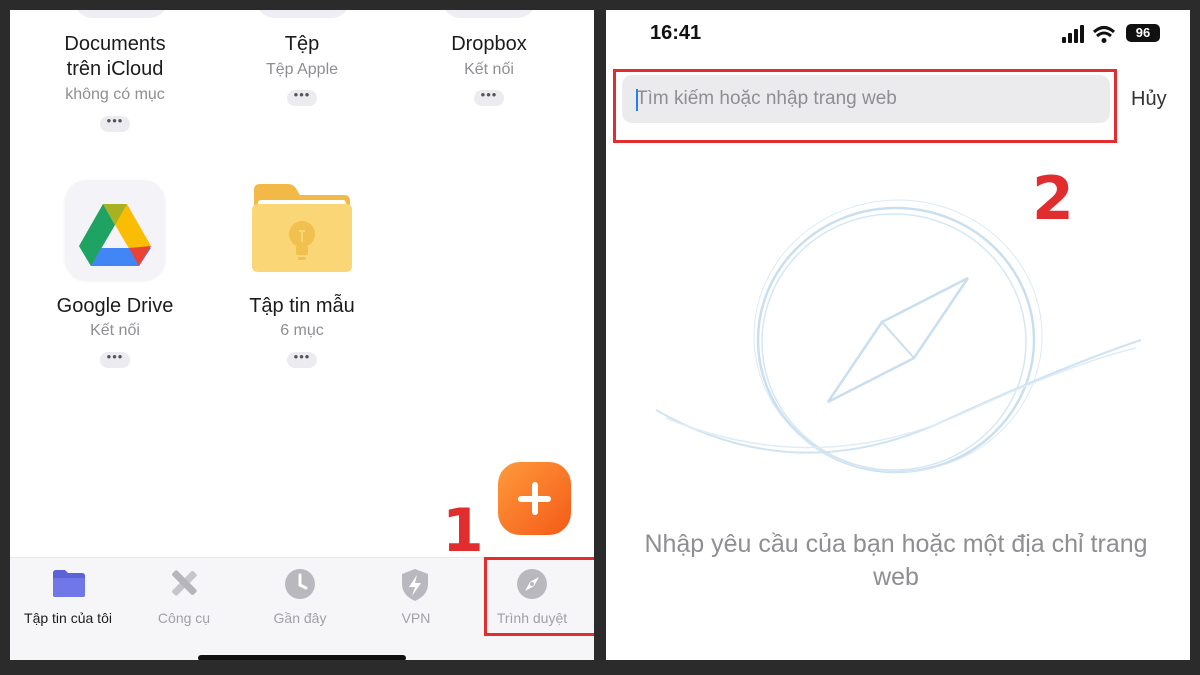  What do you see at coordinates (865, 106) in the screenshot?
I see `search-bar-highlight` at bounding box center [865, 106].